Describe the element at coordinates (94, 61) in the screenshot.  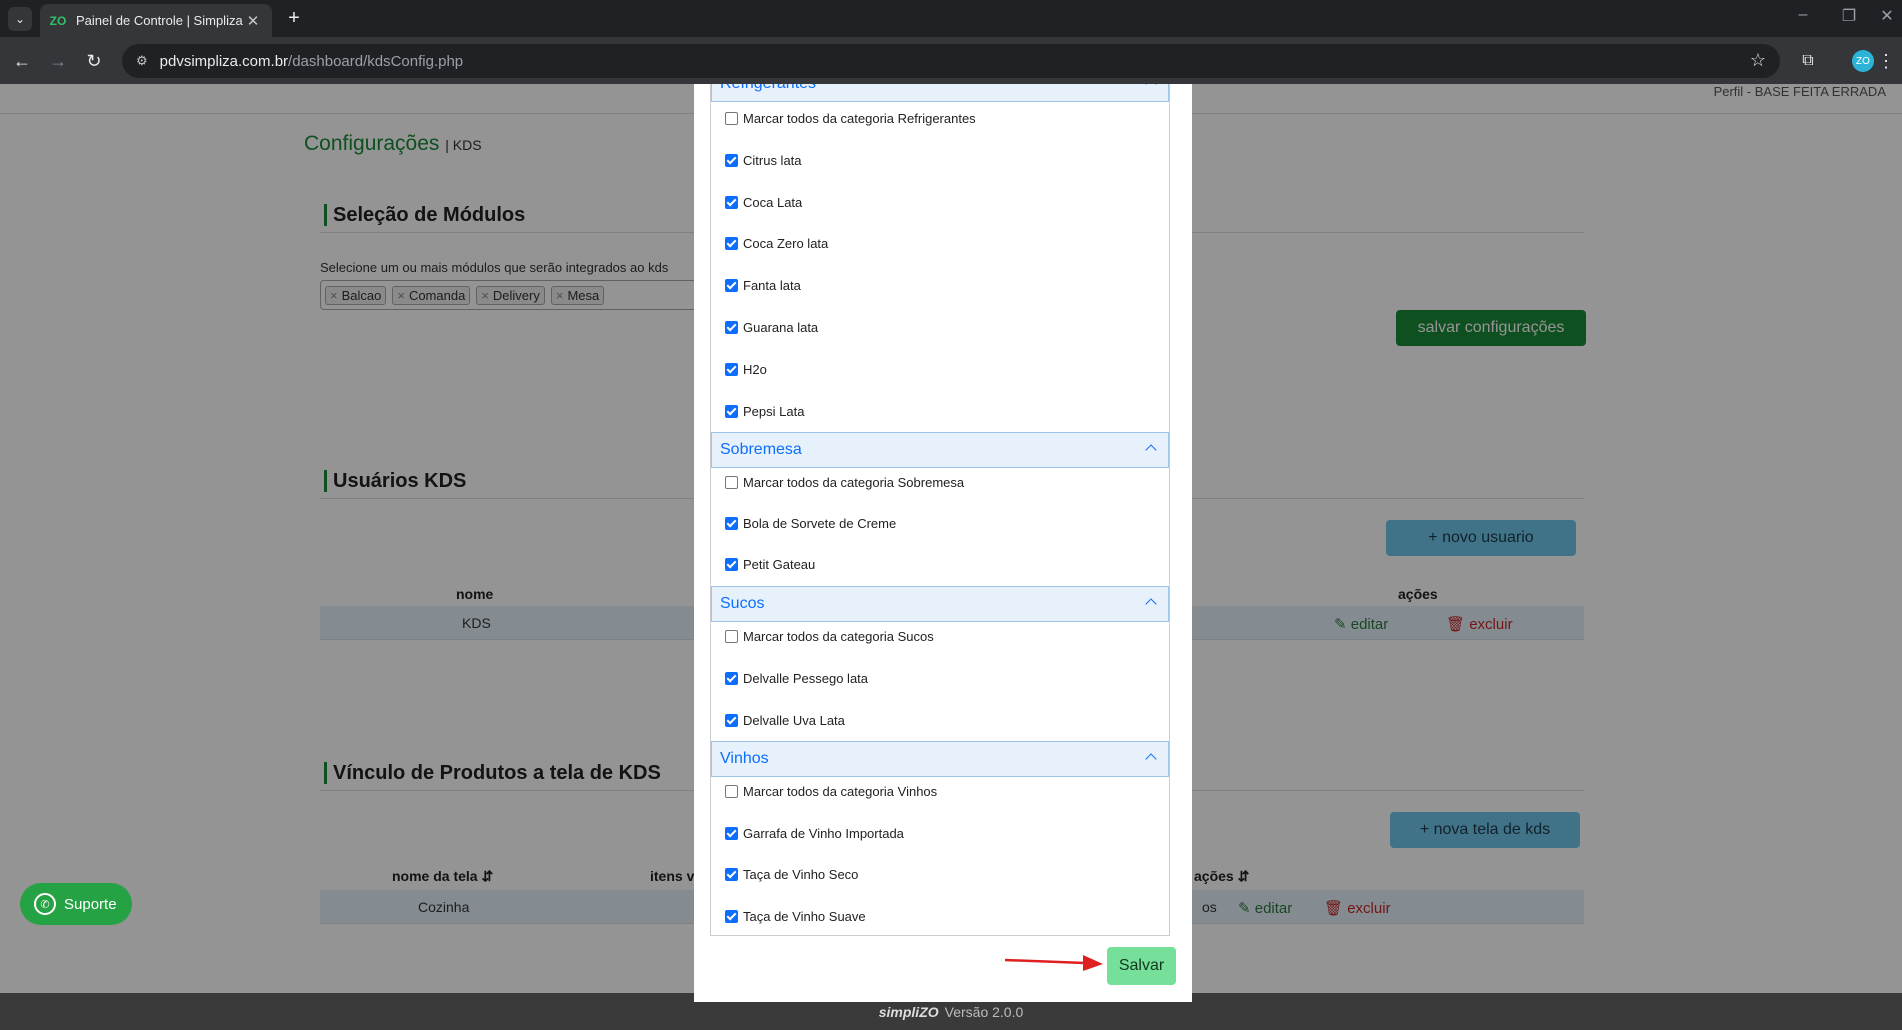
I see `reload-icon: ↻` at that location.